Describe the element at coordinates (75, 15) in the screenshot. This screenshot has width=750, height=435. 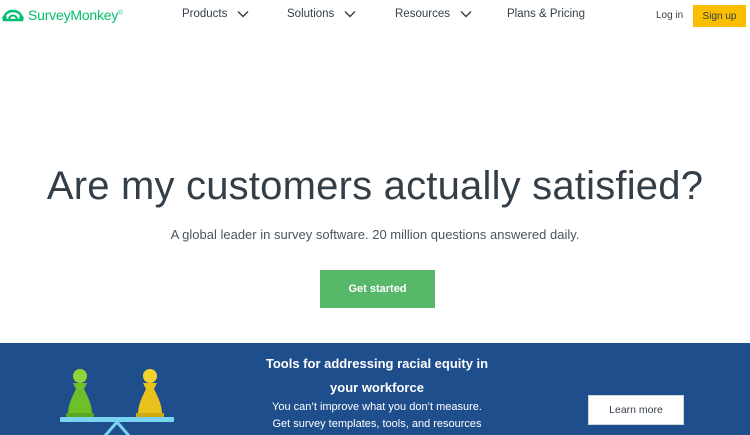
I see `logo-wordmark: SurveyMonkey®` at that location.